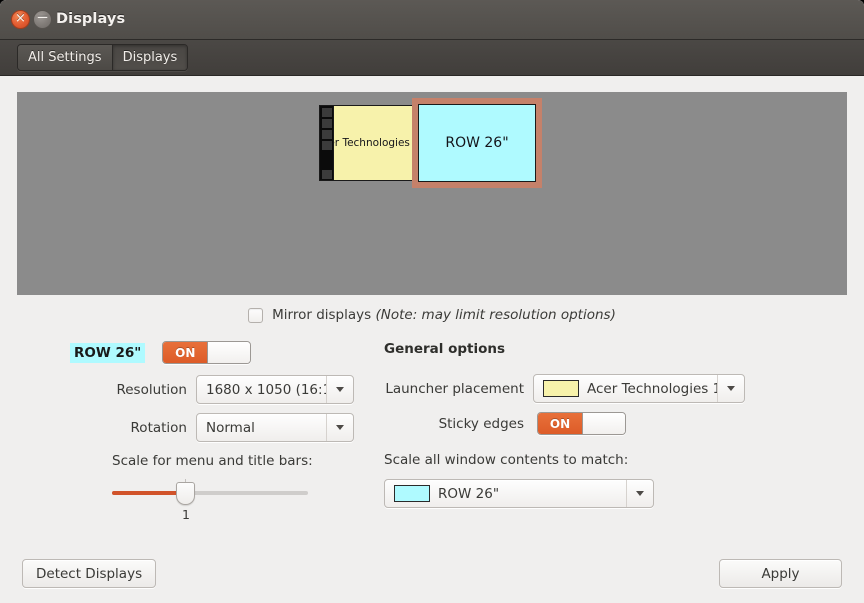 The width and height of the screenshot is (864, 603). I want to click on scale-slider-value: 1, so click(186, 514).